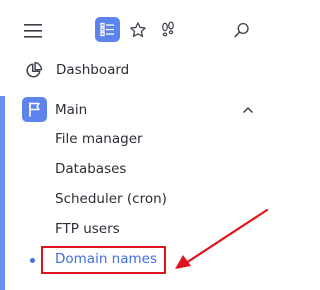 The width and height of the screenshot is (320, 290). I want to click on star-icon, so click(138, 30).